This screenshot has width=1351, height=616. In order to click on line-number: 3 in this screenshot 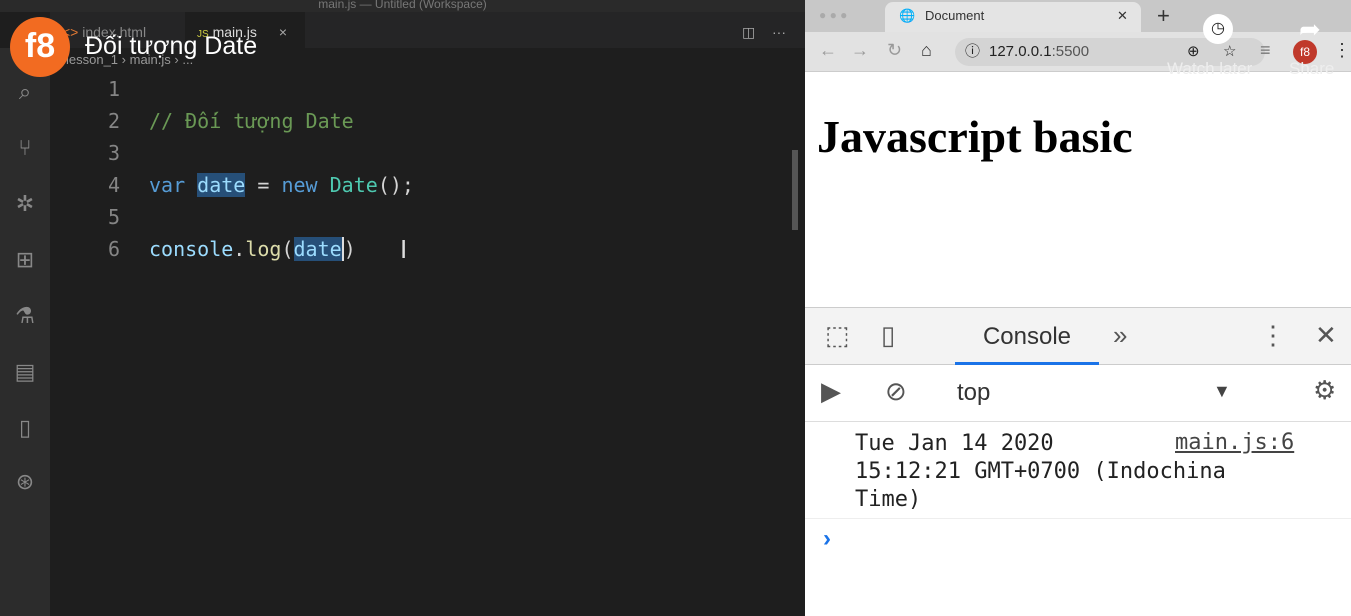, I will do `click(113, 153)`.